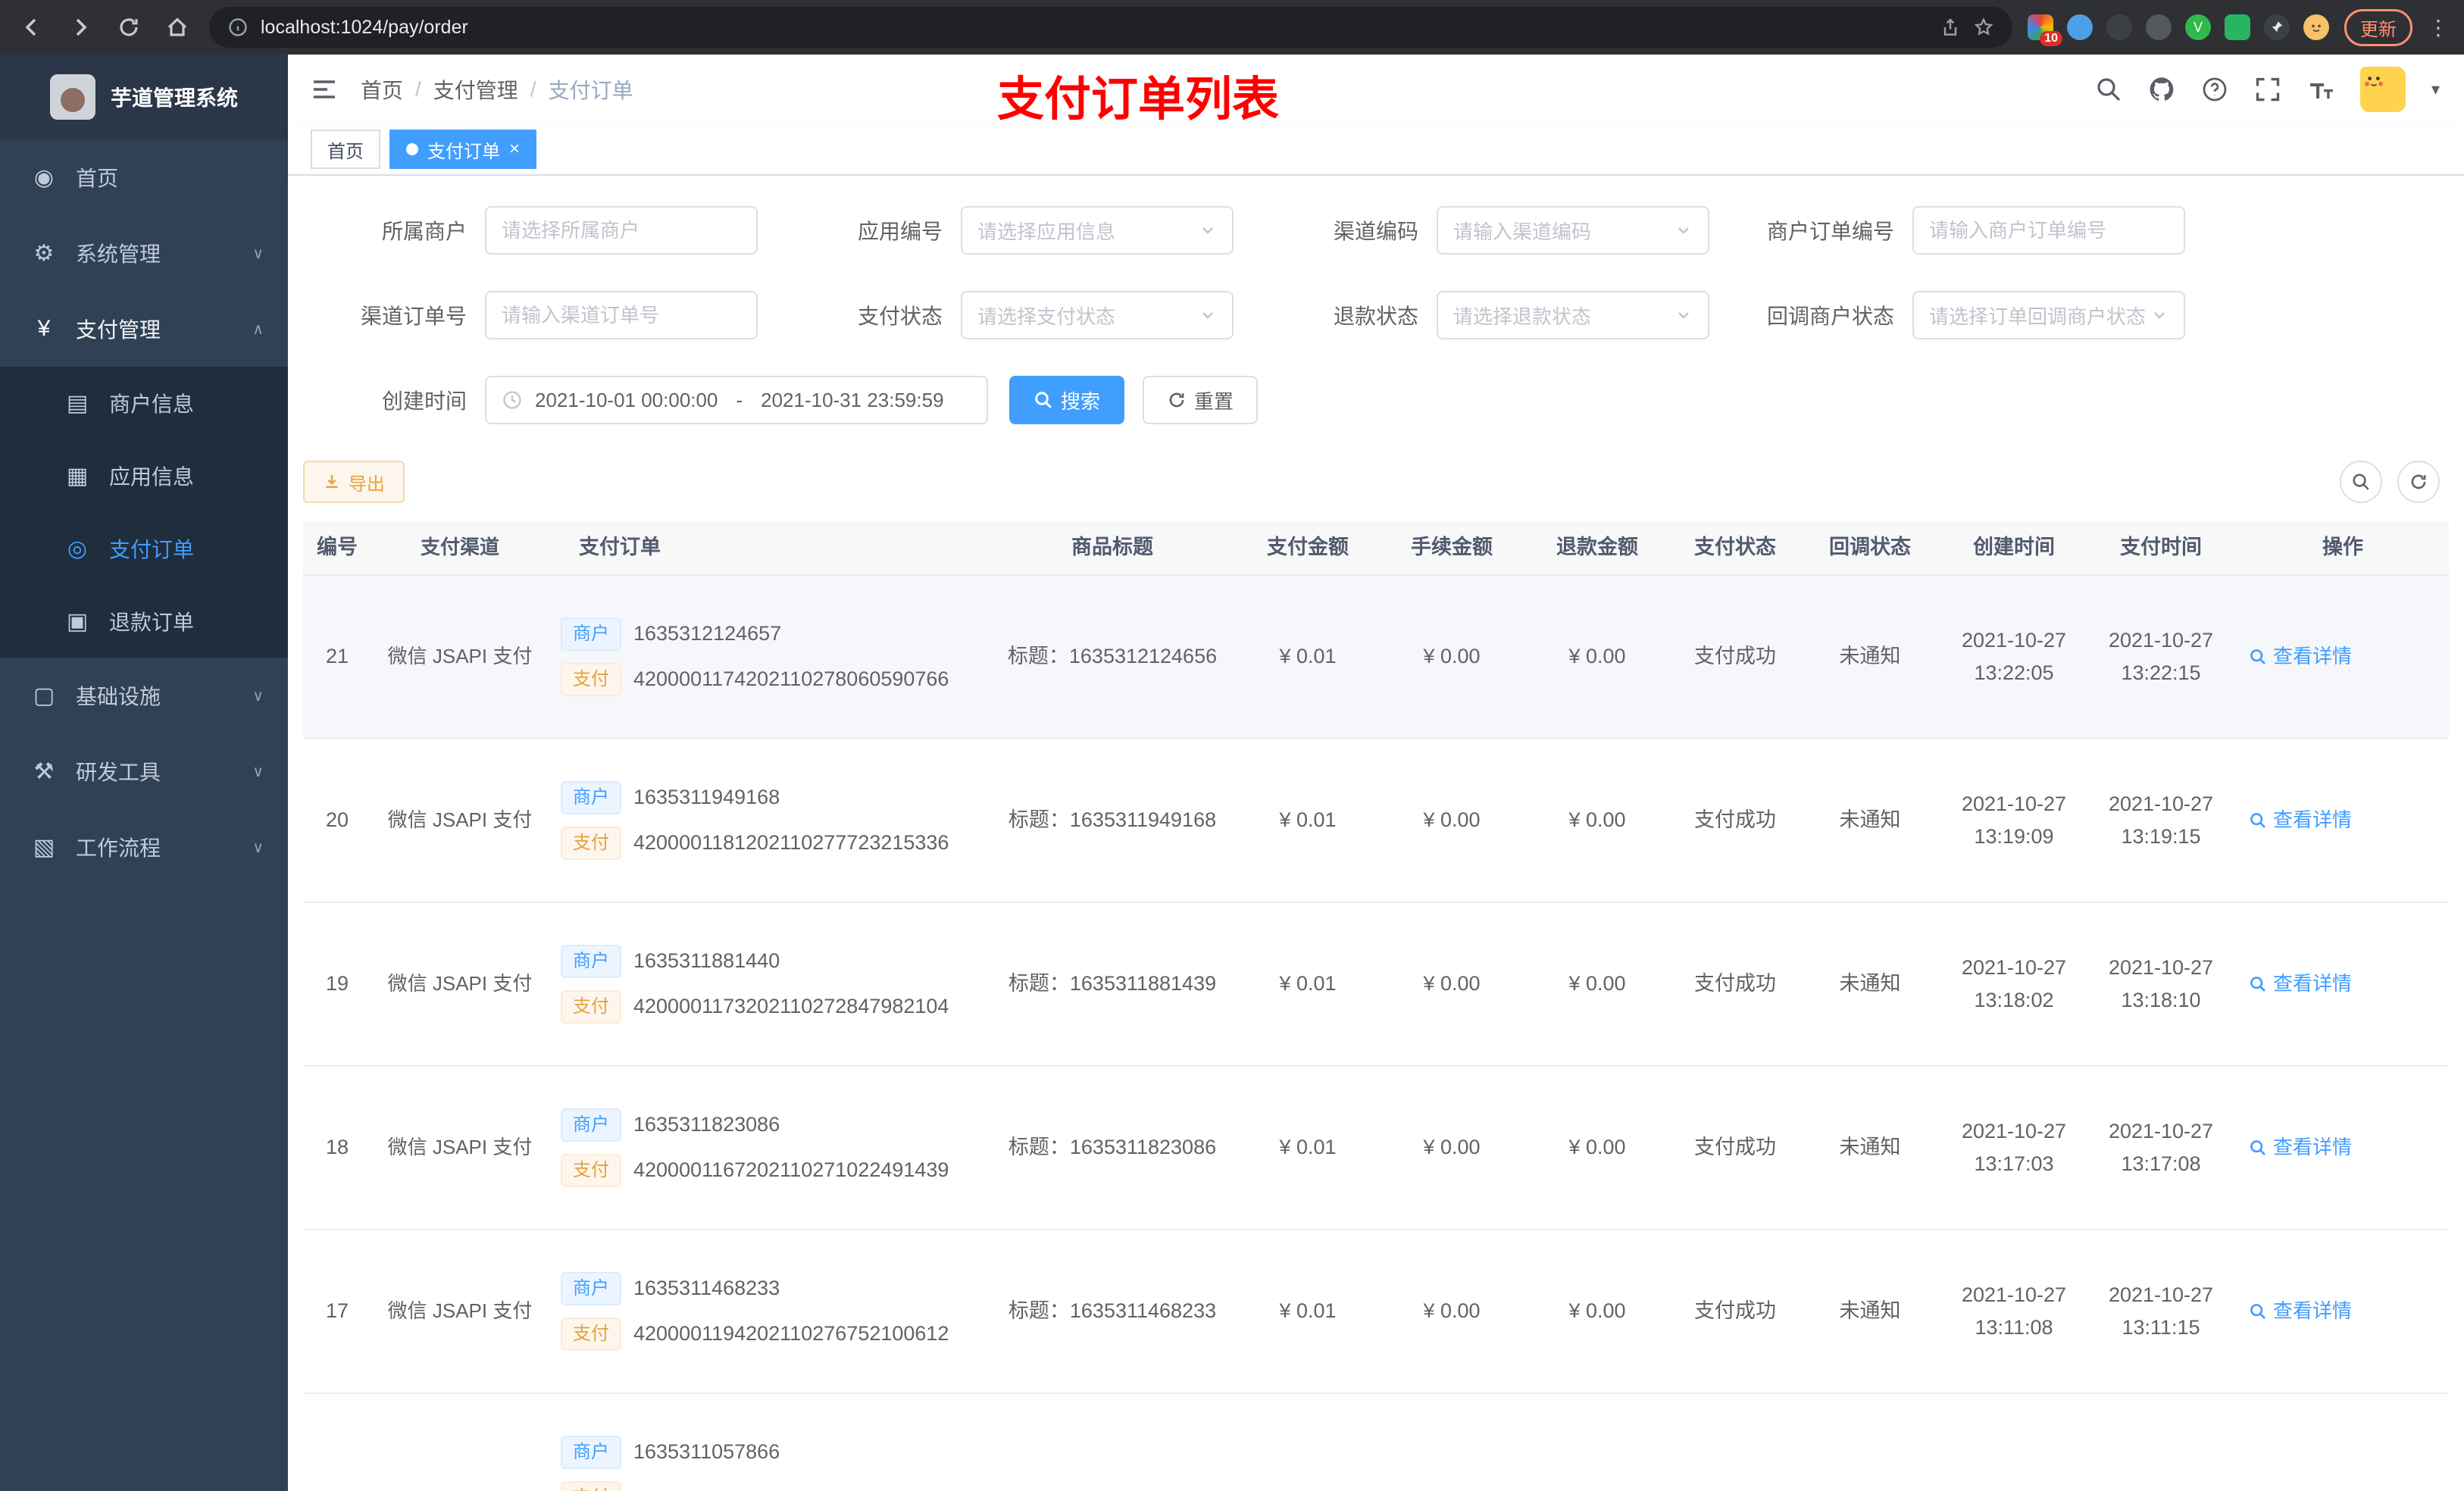 This screenshot has width=2464, height=1491. What do you see at coordinates (144, 97) in the screenshot?
I see `logo: 芋道管理系统` at bounding box center [144, 97].